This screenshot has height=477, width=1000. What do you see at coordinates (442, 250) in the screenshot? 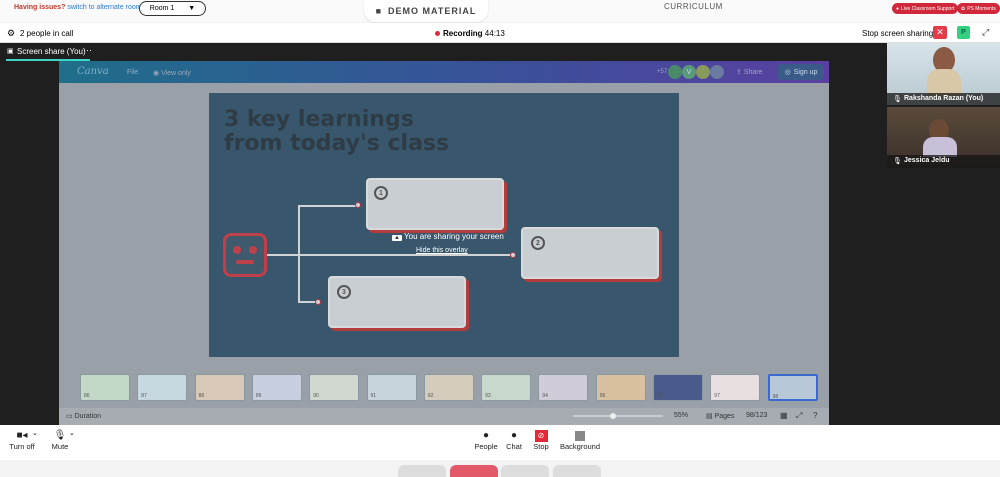
I see `hide-overlay-link: Hide this overlay` at bounding box center [442, 250].